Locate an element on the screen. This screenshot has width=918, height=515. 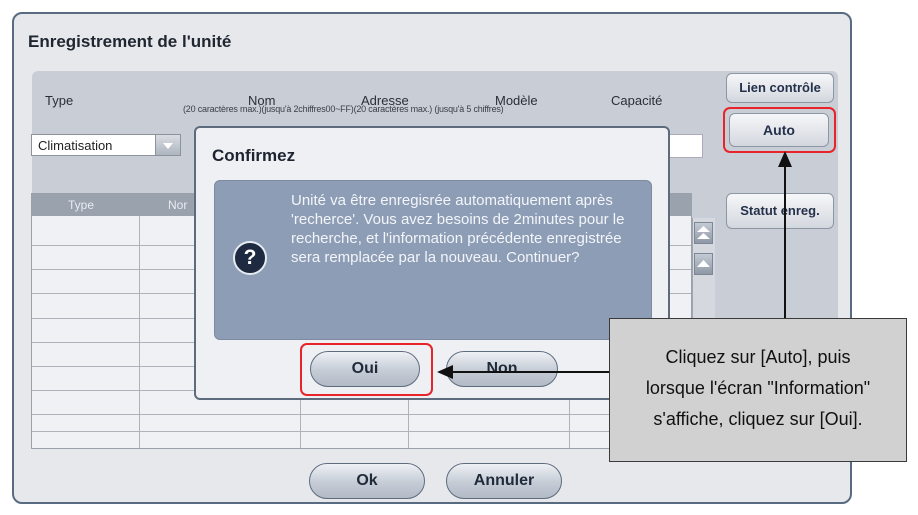
header-type: Type is located at coordinates (59, 100).